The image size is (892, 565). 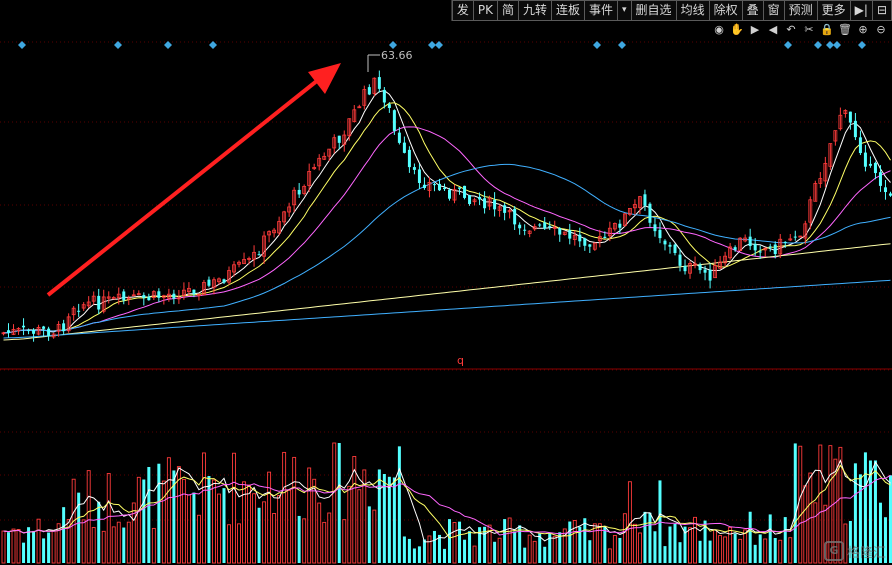 I want to click on toolbar-button-11: 窗, so click(x=773, y=10).